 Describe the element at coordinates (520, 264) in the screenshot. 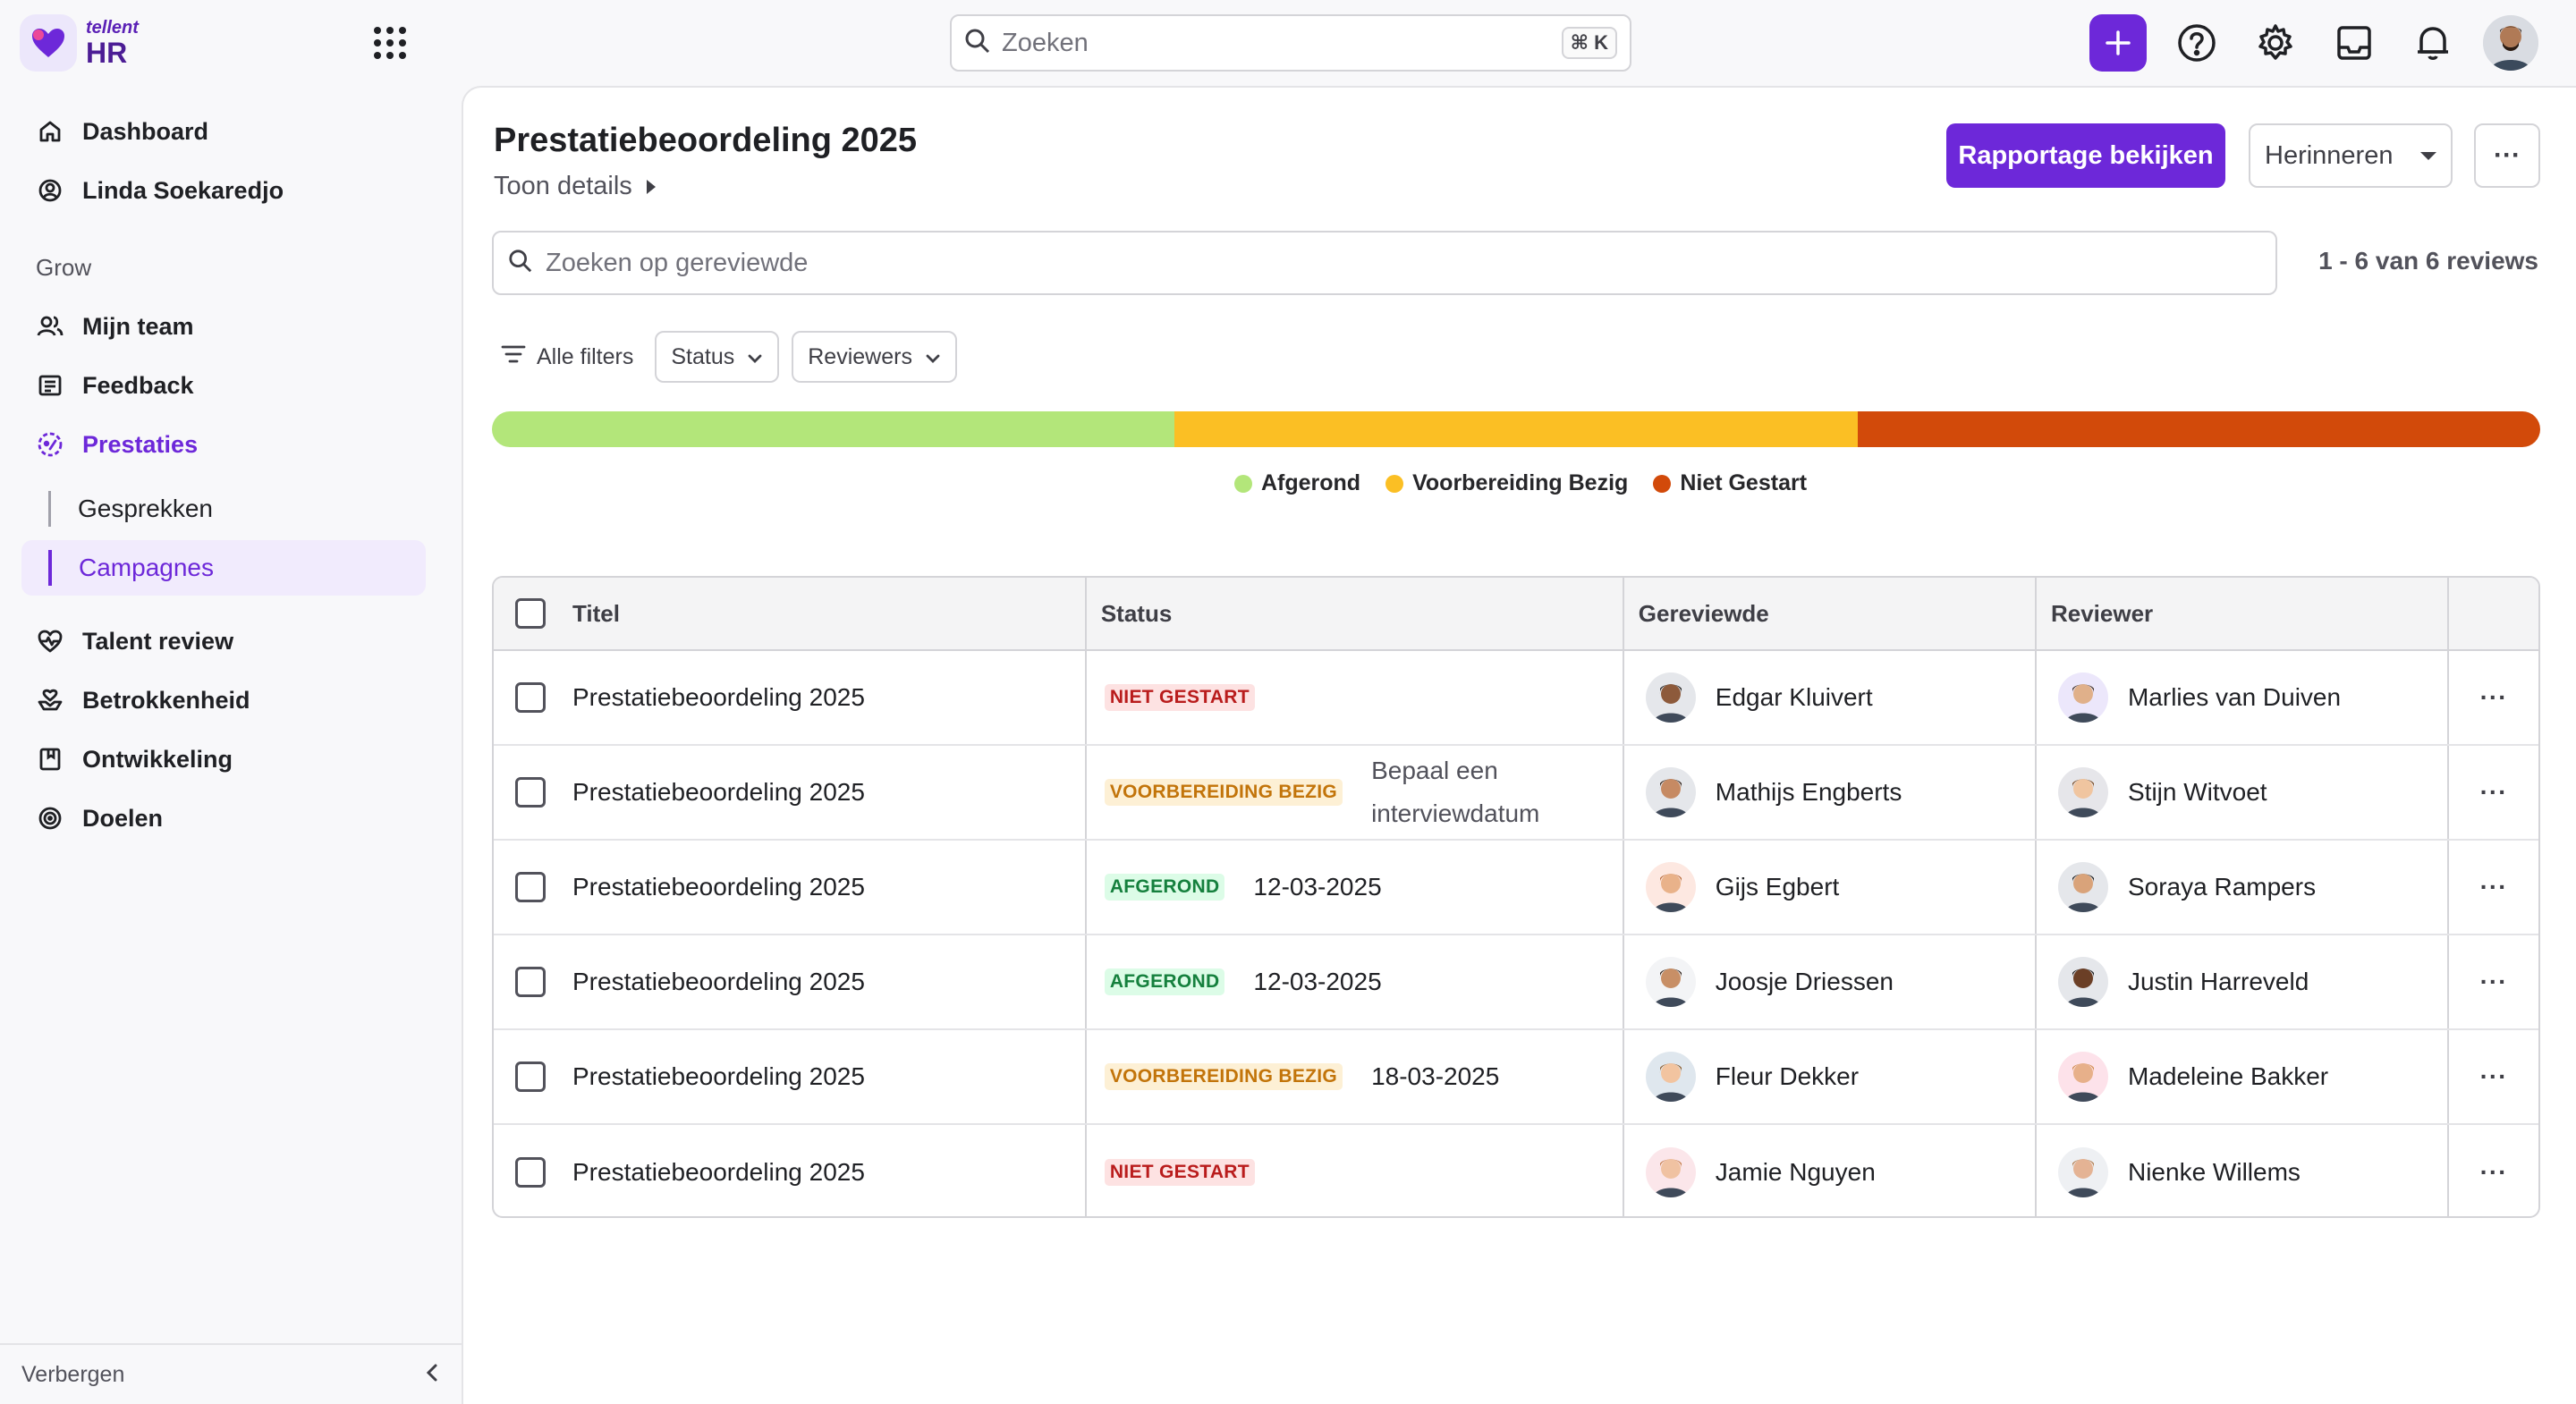

I see `search-icon` at that location.